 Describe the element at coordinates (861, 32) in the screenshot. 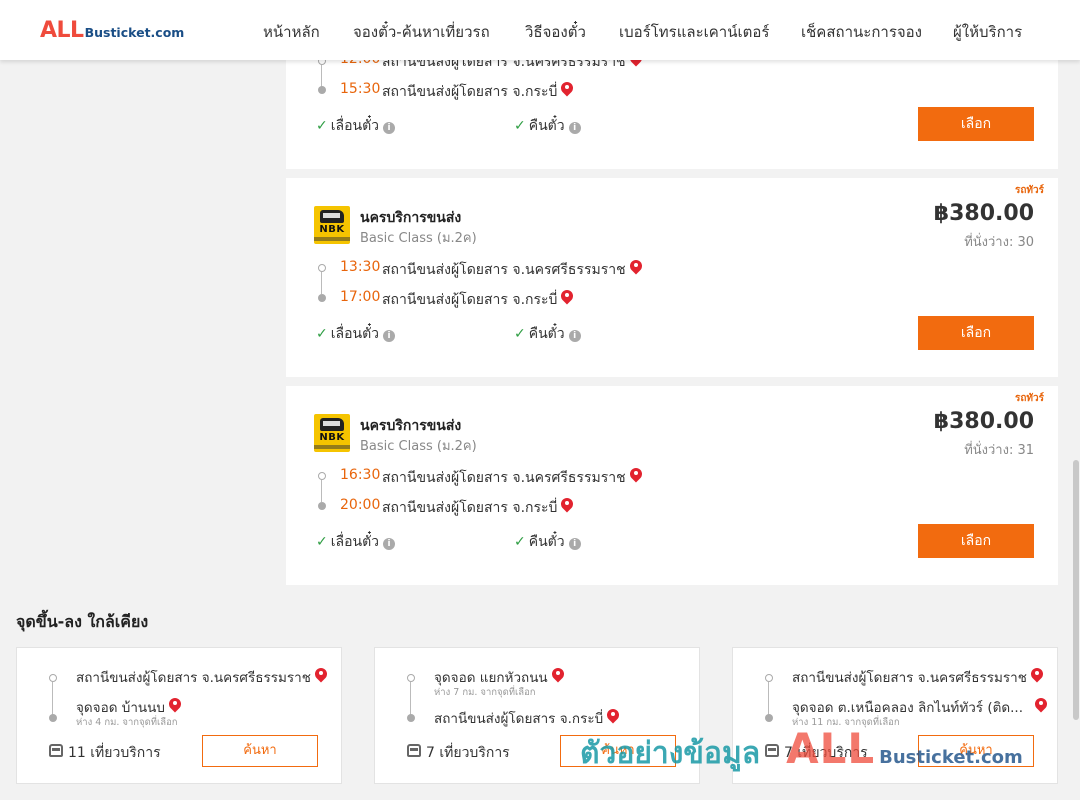

I see `nav-booking-status: เช็คสถานะการจอง` at that location.